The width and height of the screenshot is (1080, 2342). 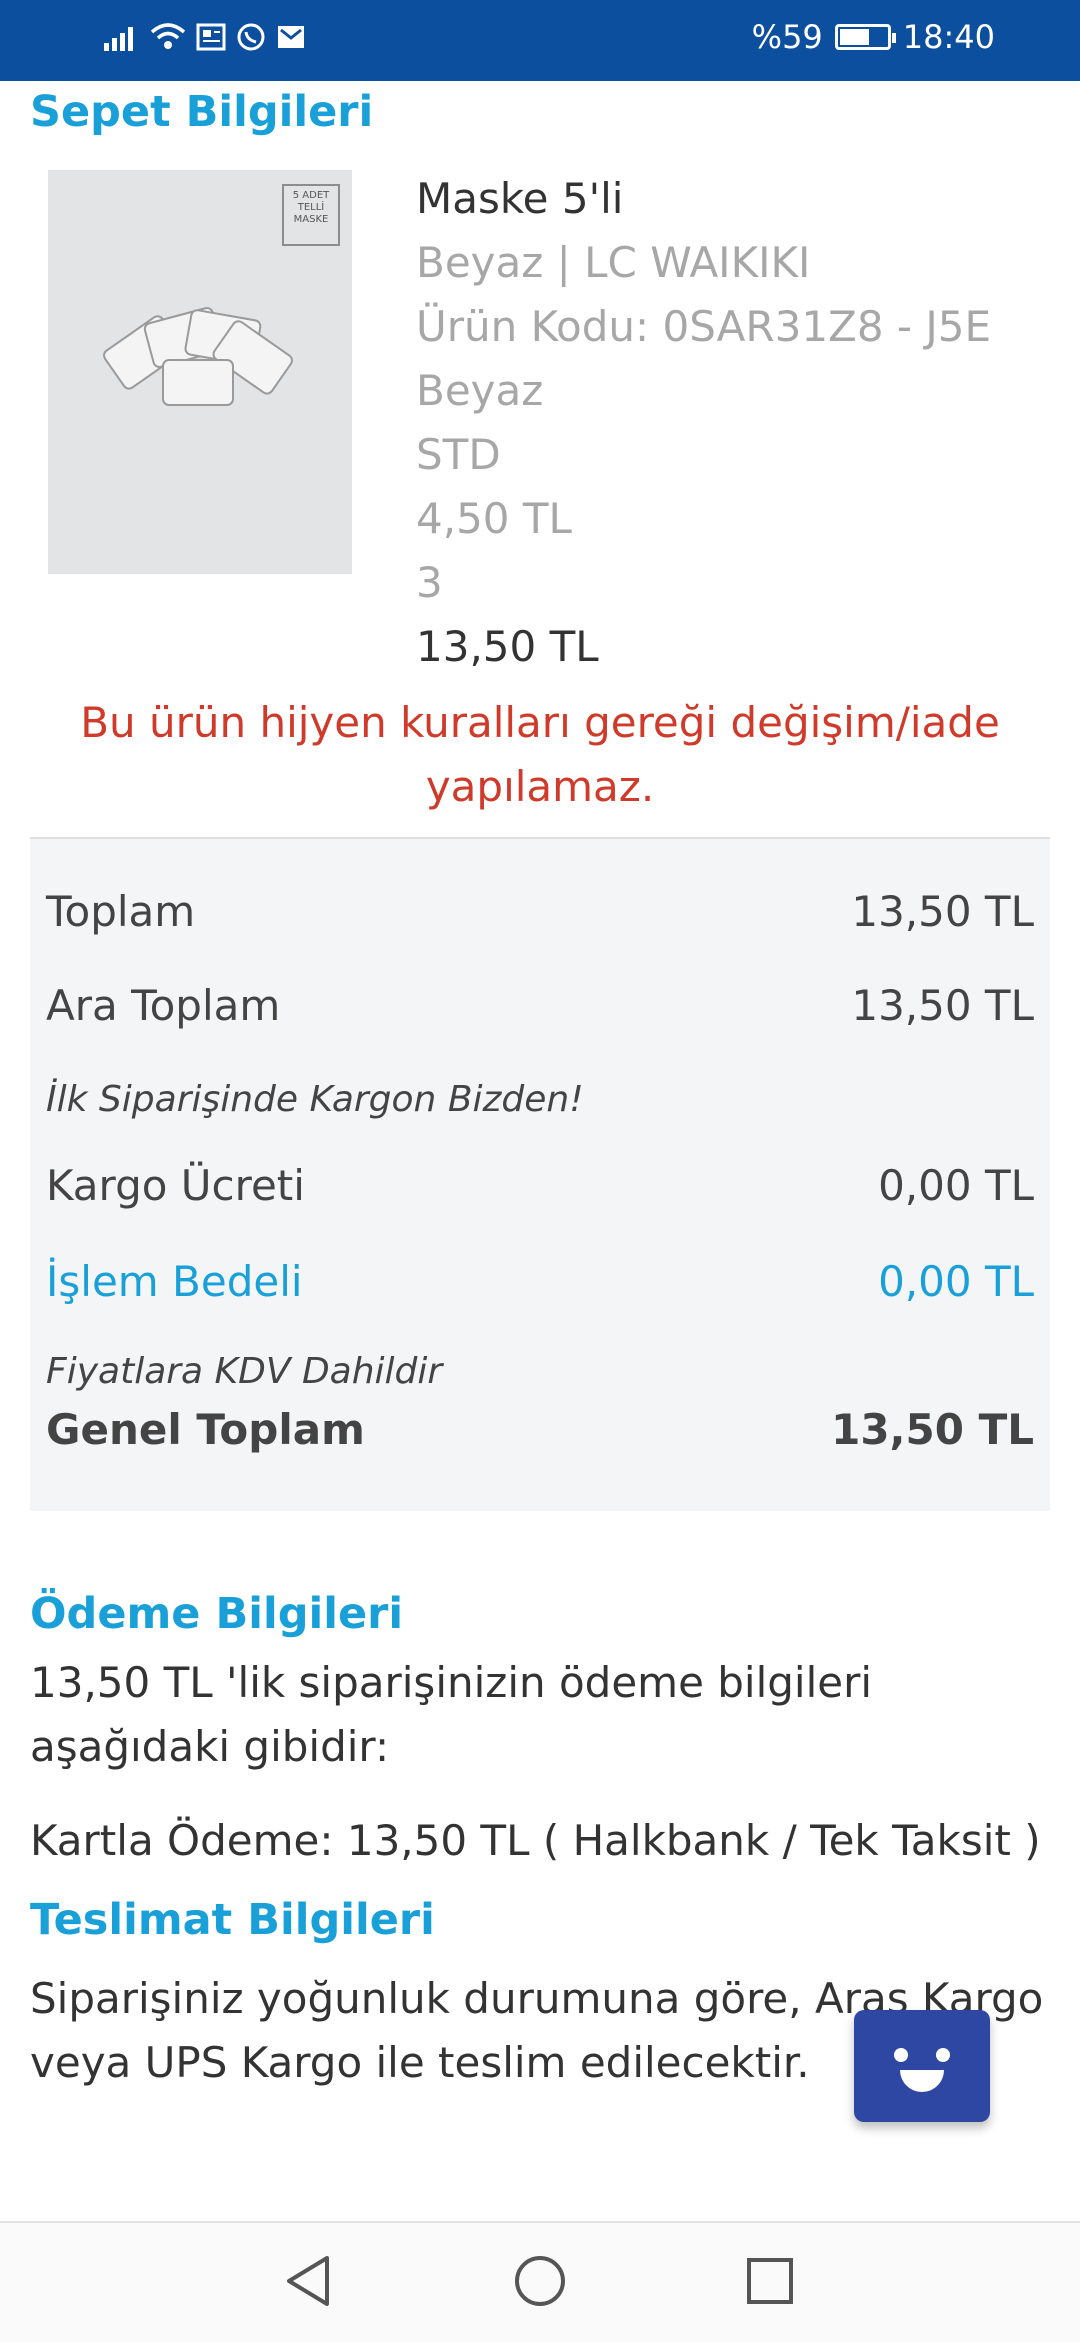 What do you see at coordinates (205, 1429) in the screenshot?
I see `genel-toplam-label: Genel Toplam` at bounding box center [205, 1429].